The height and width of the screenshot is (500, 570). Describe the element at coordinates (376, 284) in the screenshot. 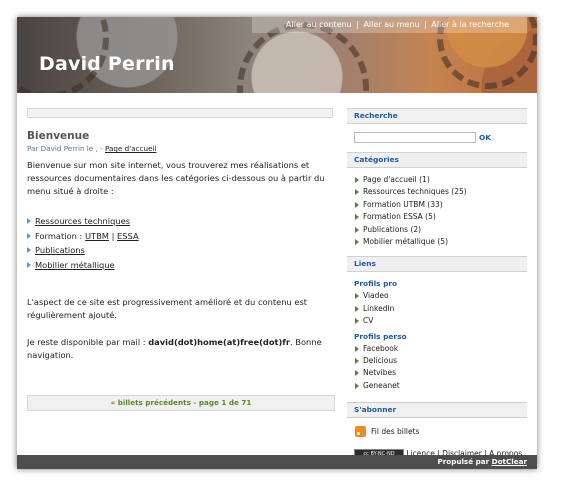

I see `profils-pro-heading: Profils pro` at that location.